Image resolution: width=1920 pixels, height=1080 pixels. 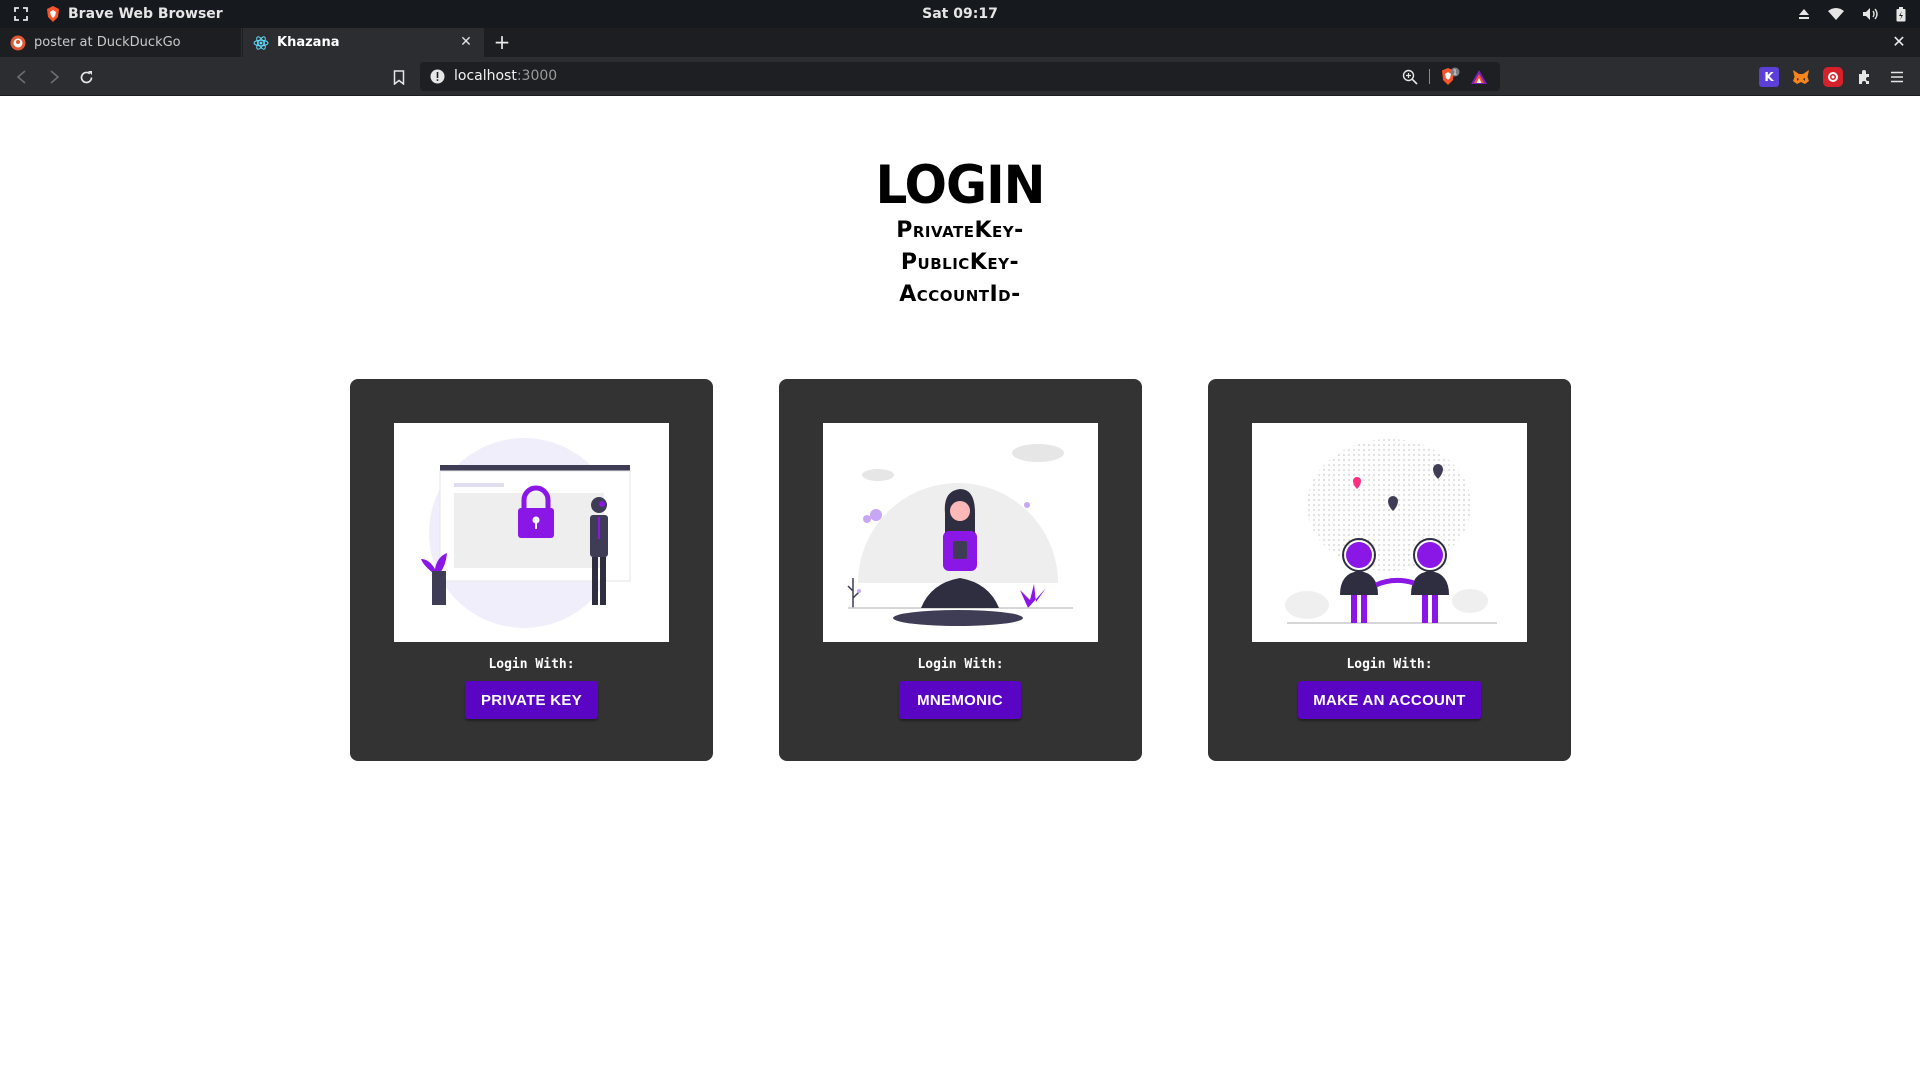 I want to click on login-card-mnemonic: Login With: MNEMONIC, so click(x=960, y=570).